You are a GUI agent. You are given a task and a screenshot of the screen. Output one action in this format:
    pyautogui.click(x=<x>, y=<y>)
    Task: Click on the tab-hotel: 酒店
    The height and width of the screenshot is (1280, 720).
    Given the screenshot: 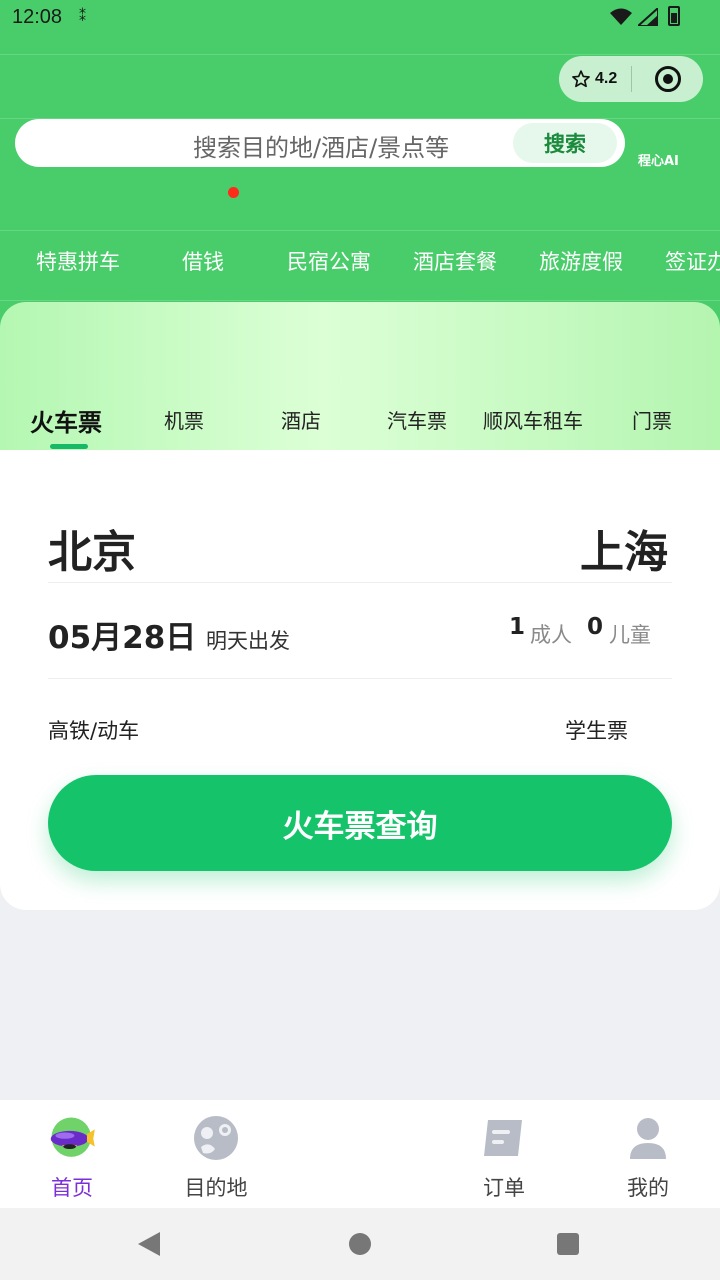 What is the action you would take?
    pyautogui.click(x=301, y=419)
    